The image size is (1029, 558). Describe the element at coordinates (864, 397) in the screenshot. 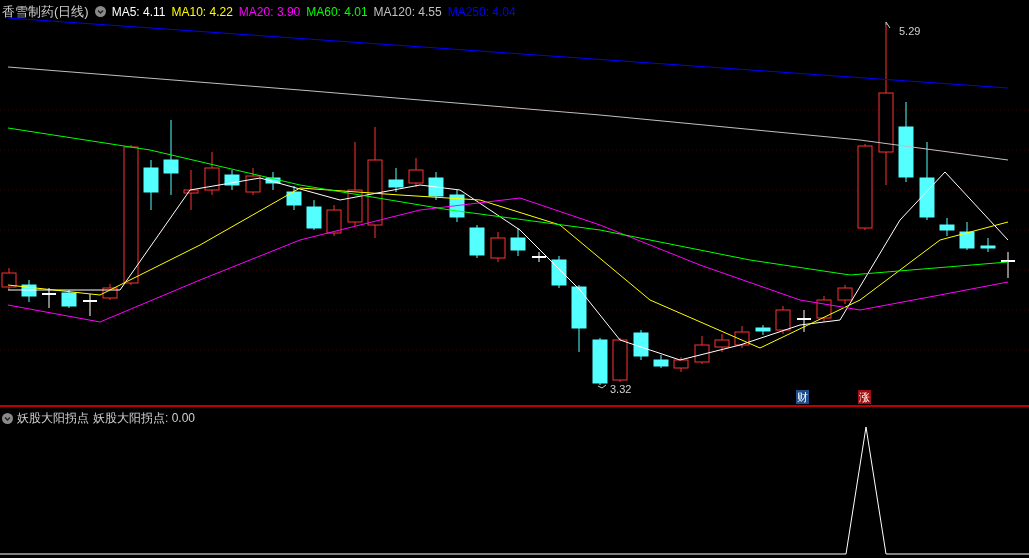

I see `event-badge: 涨` at that location.